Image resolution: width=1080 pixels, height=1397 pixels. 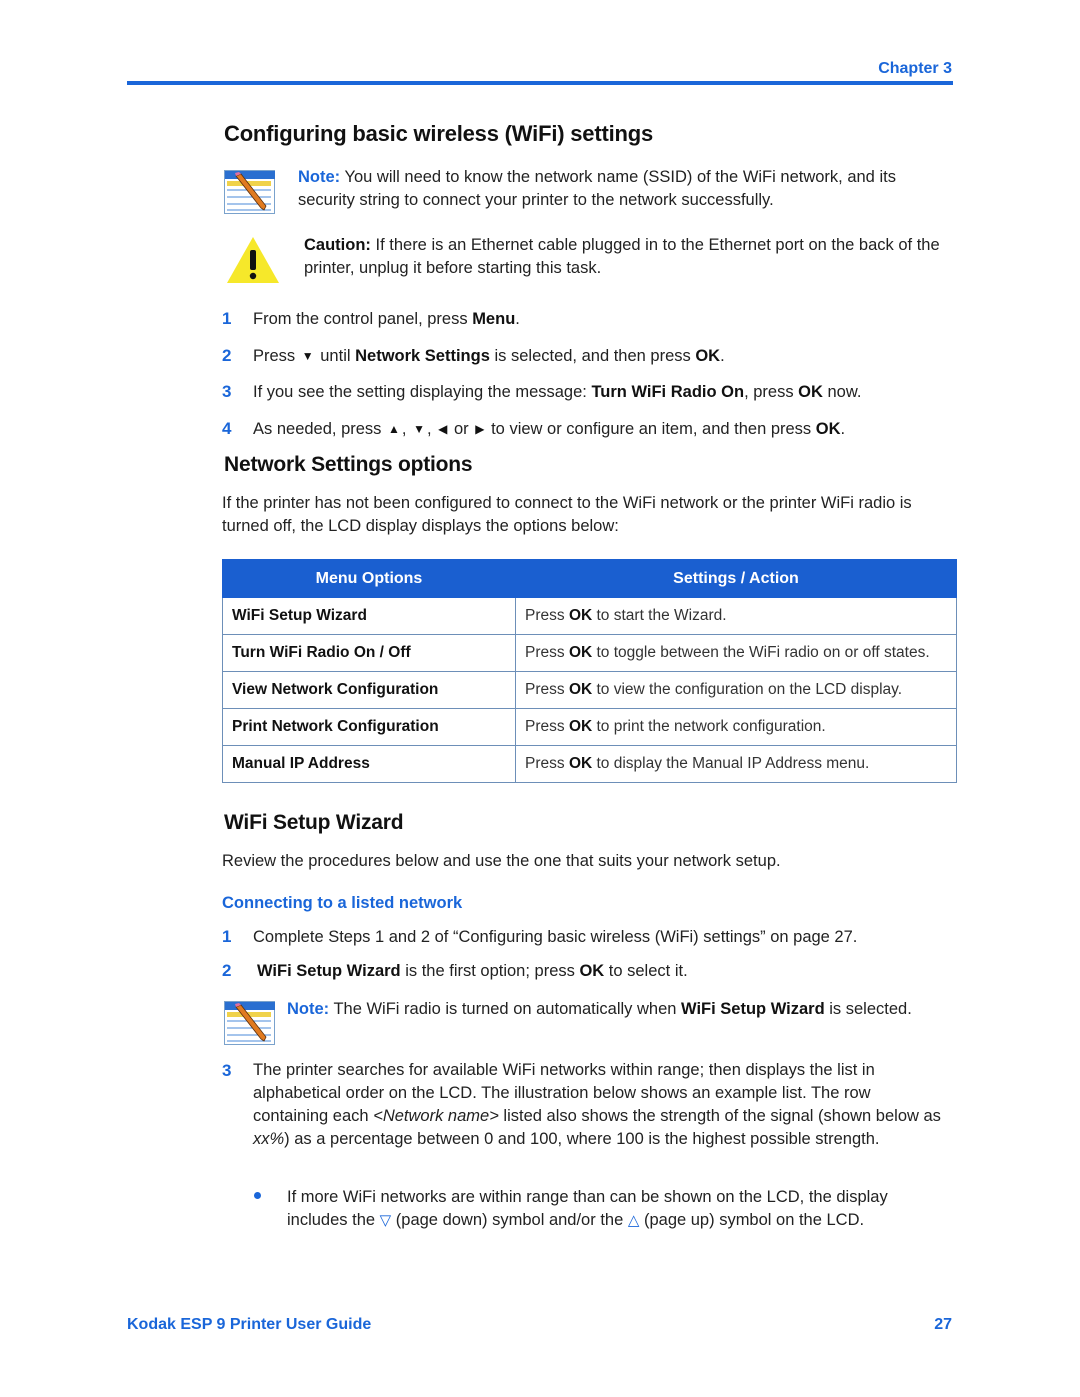 I want to click on left-arrow-icon: ◀, so click(x=443, y=429).